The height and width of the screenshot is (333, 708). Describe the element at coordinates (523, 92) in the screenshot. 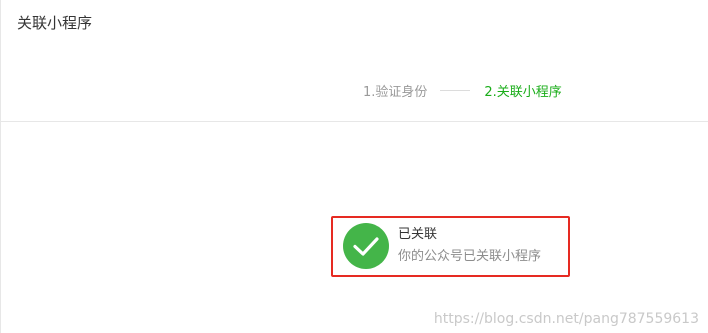

I see `step-link-miniprogram: 2.关联小程序` at that location.